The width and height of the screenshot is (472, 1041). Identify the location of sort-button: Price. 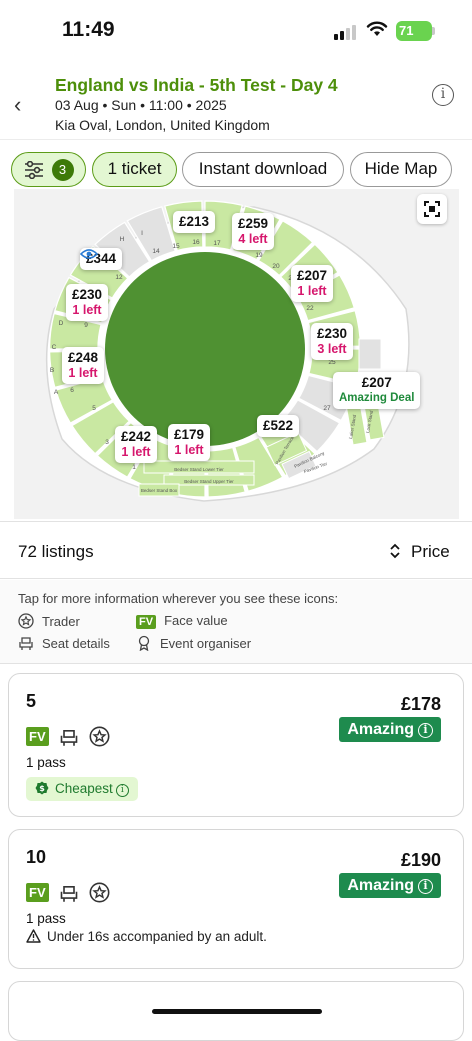
(419, 552).